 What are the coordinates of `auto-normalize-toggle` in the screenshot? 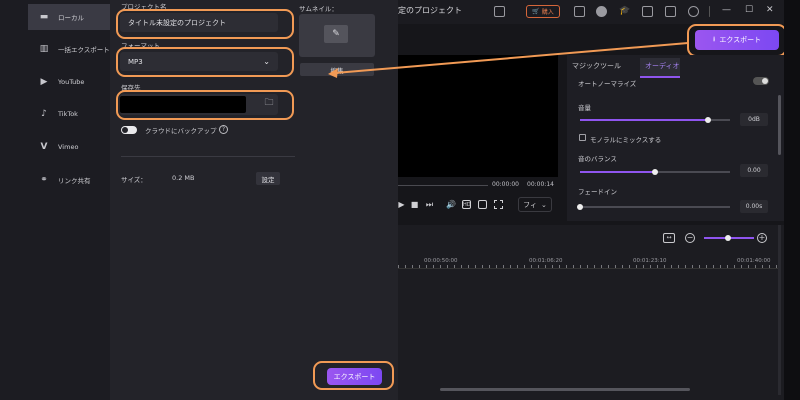 It's located at (761, 81).